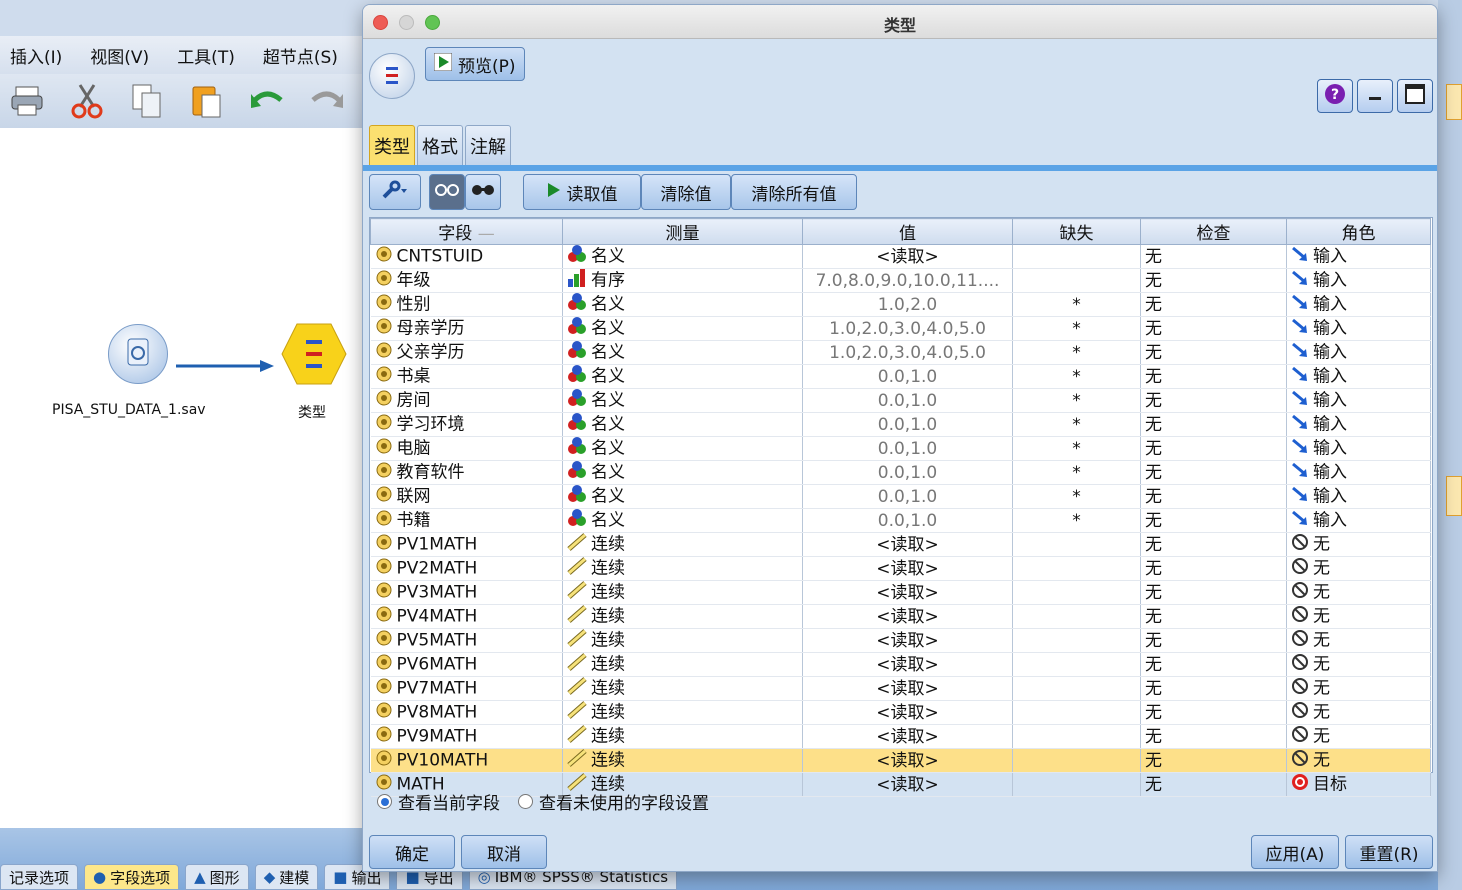 The width and height of the screenshot is (1462, 890). I want to click on cell-field: PV4MATH, so click(466, 616).